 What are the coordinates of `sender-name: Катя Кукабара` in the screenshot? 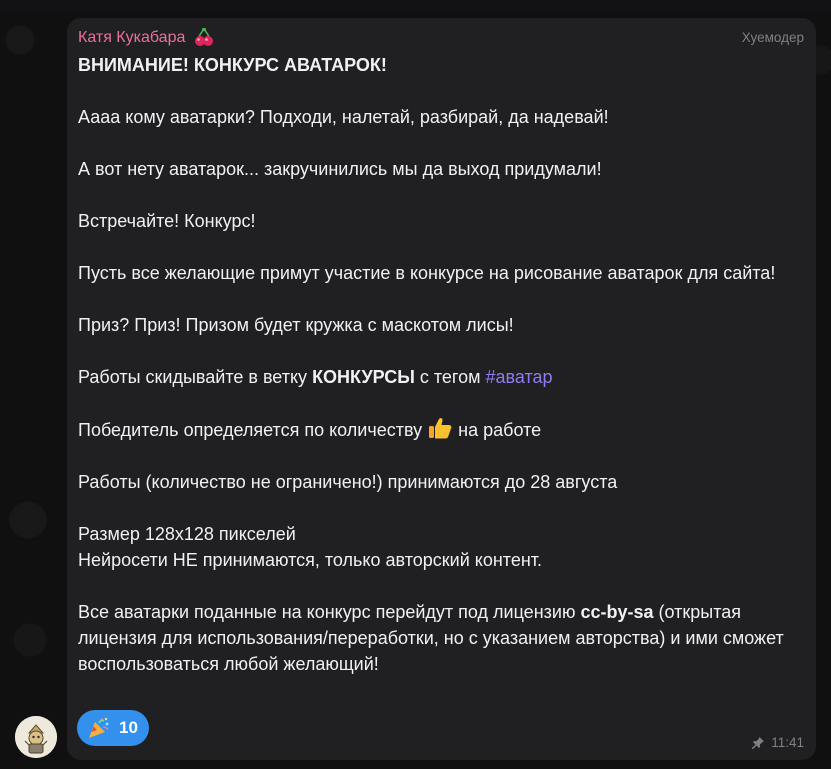 It's located at (131, 38).